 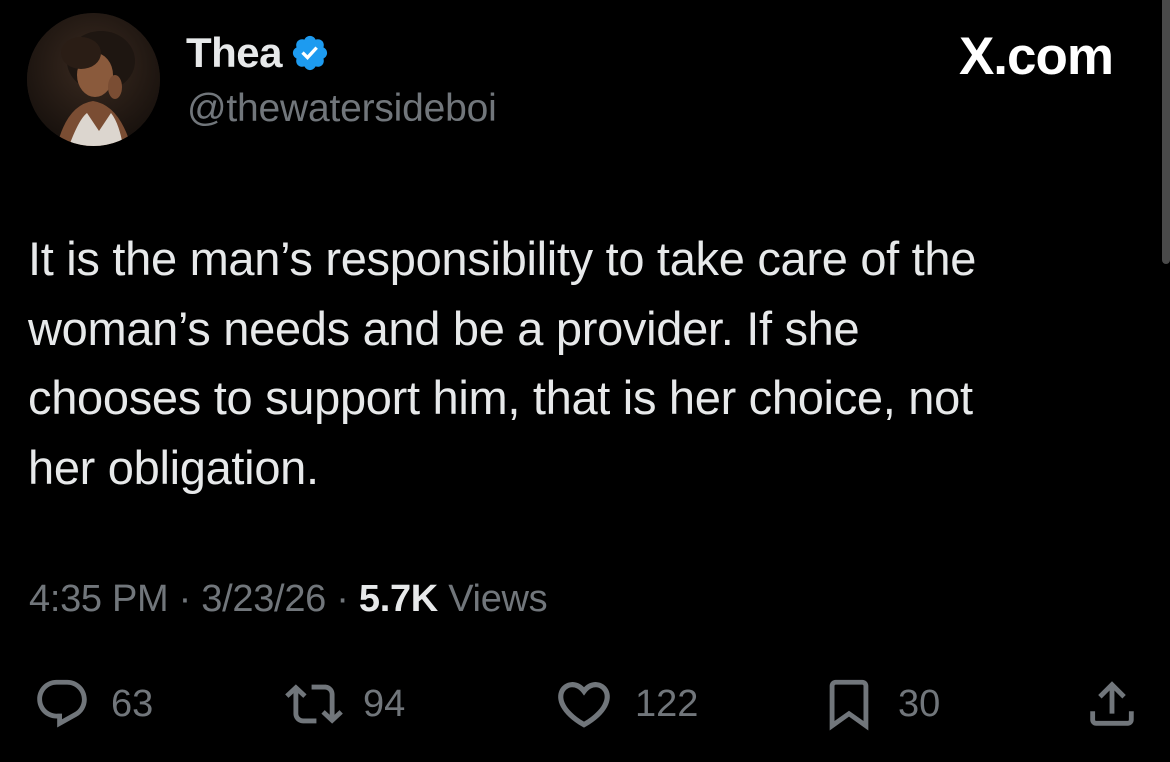 I want to click on name-row: Thea, so click(x=258, y=53).